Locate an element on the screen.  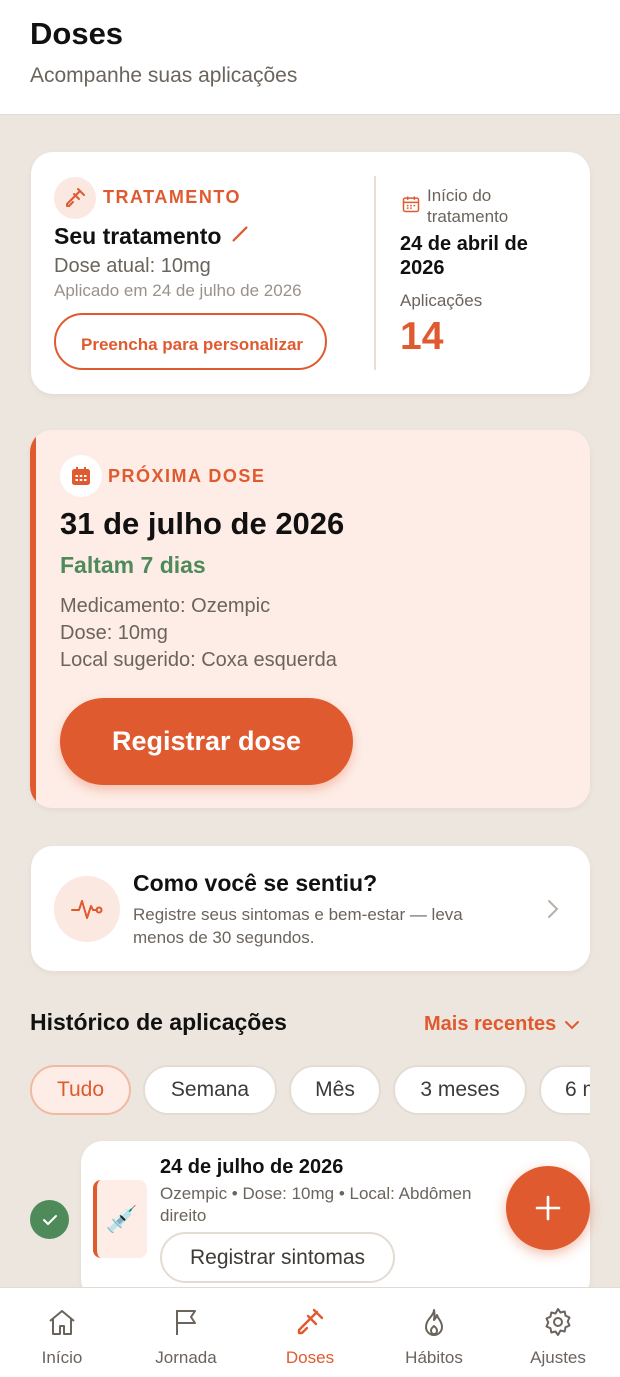
applications-count: 14 is located at coordinates (422, 336).